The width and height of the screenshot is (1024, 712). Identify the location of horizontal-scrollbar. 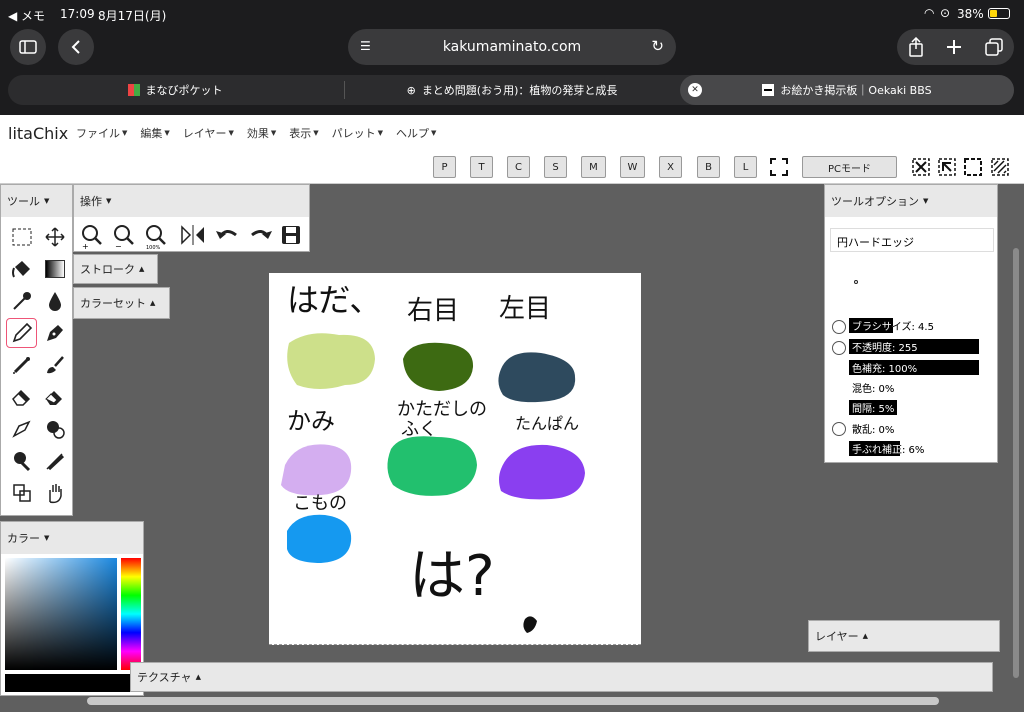
(513, 701).